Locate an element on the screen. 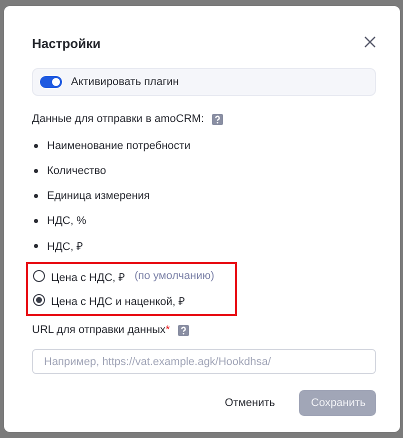 Image resolution: width=403 pixels, height=438 pixels. field-label: URL для отправки данных is located at coordinates (99, 330).